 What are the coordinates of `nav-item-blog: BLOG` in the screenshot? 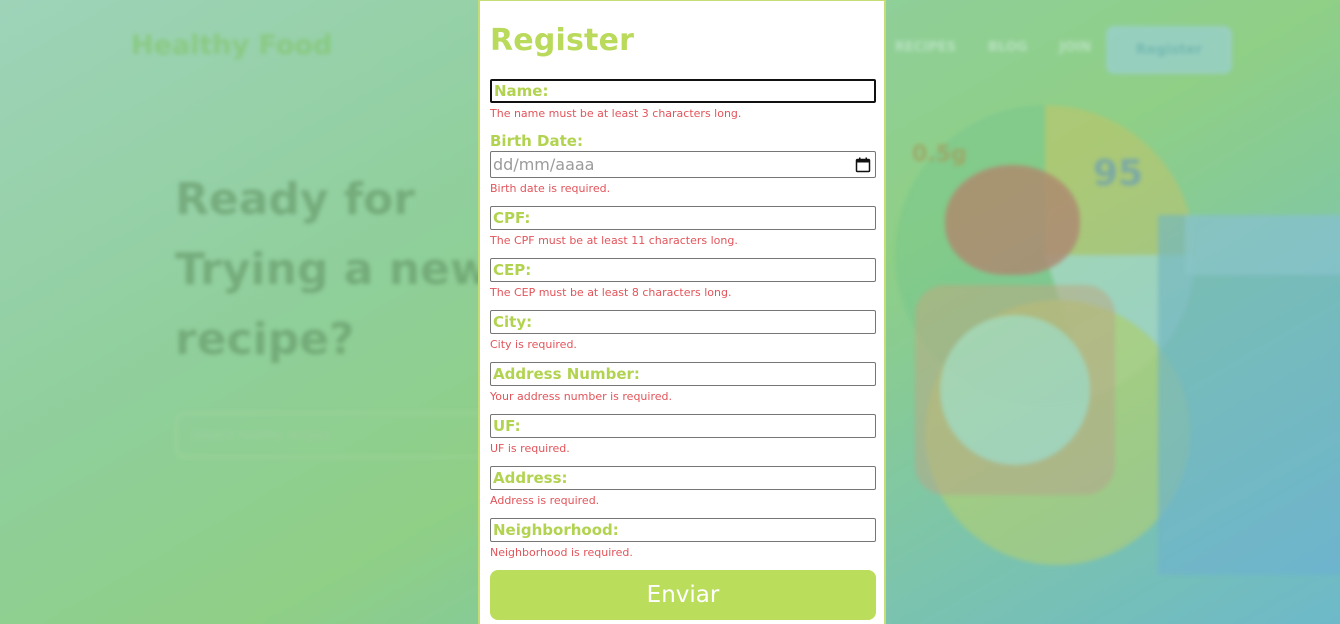 It's located at (1007, 47).